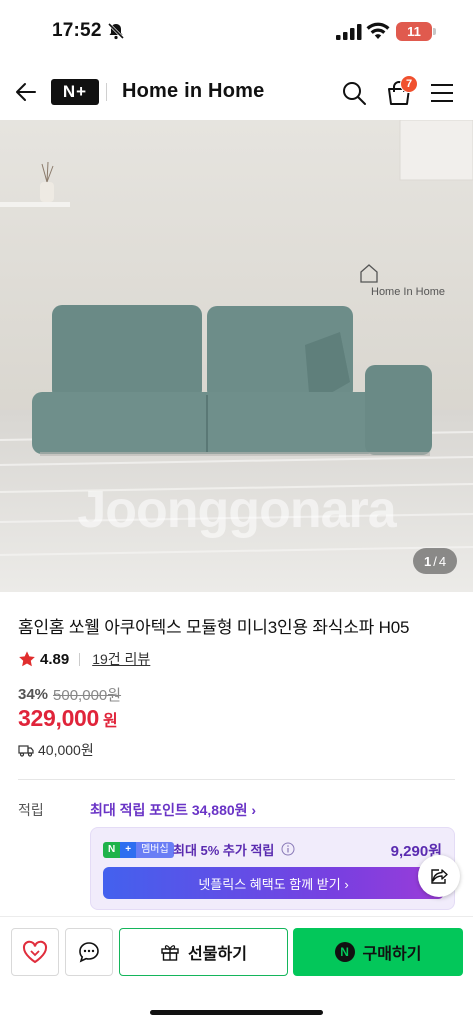  What do you see at coordinates (414, 31) in the screenshot?
I see `battery-indicator: 11` at bounding box center [414, 31].